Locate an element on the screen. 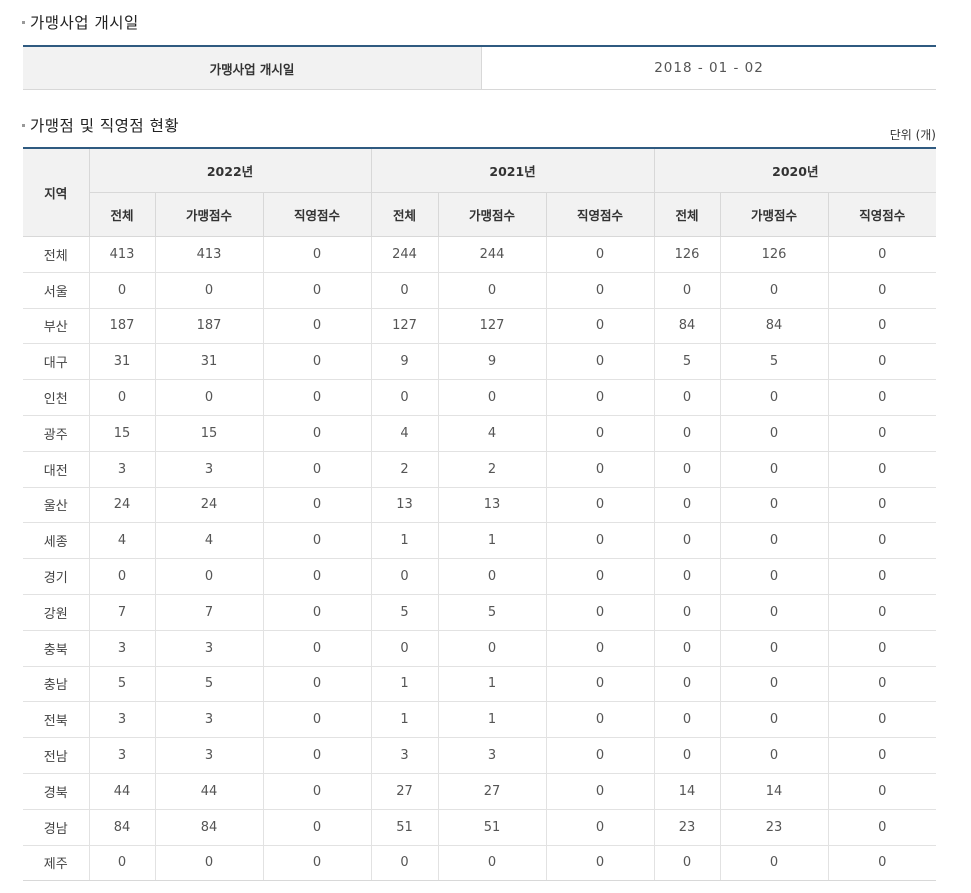 The image size is (971, 893). value-cell: 413 is located at coordinates (122, 254).